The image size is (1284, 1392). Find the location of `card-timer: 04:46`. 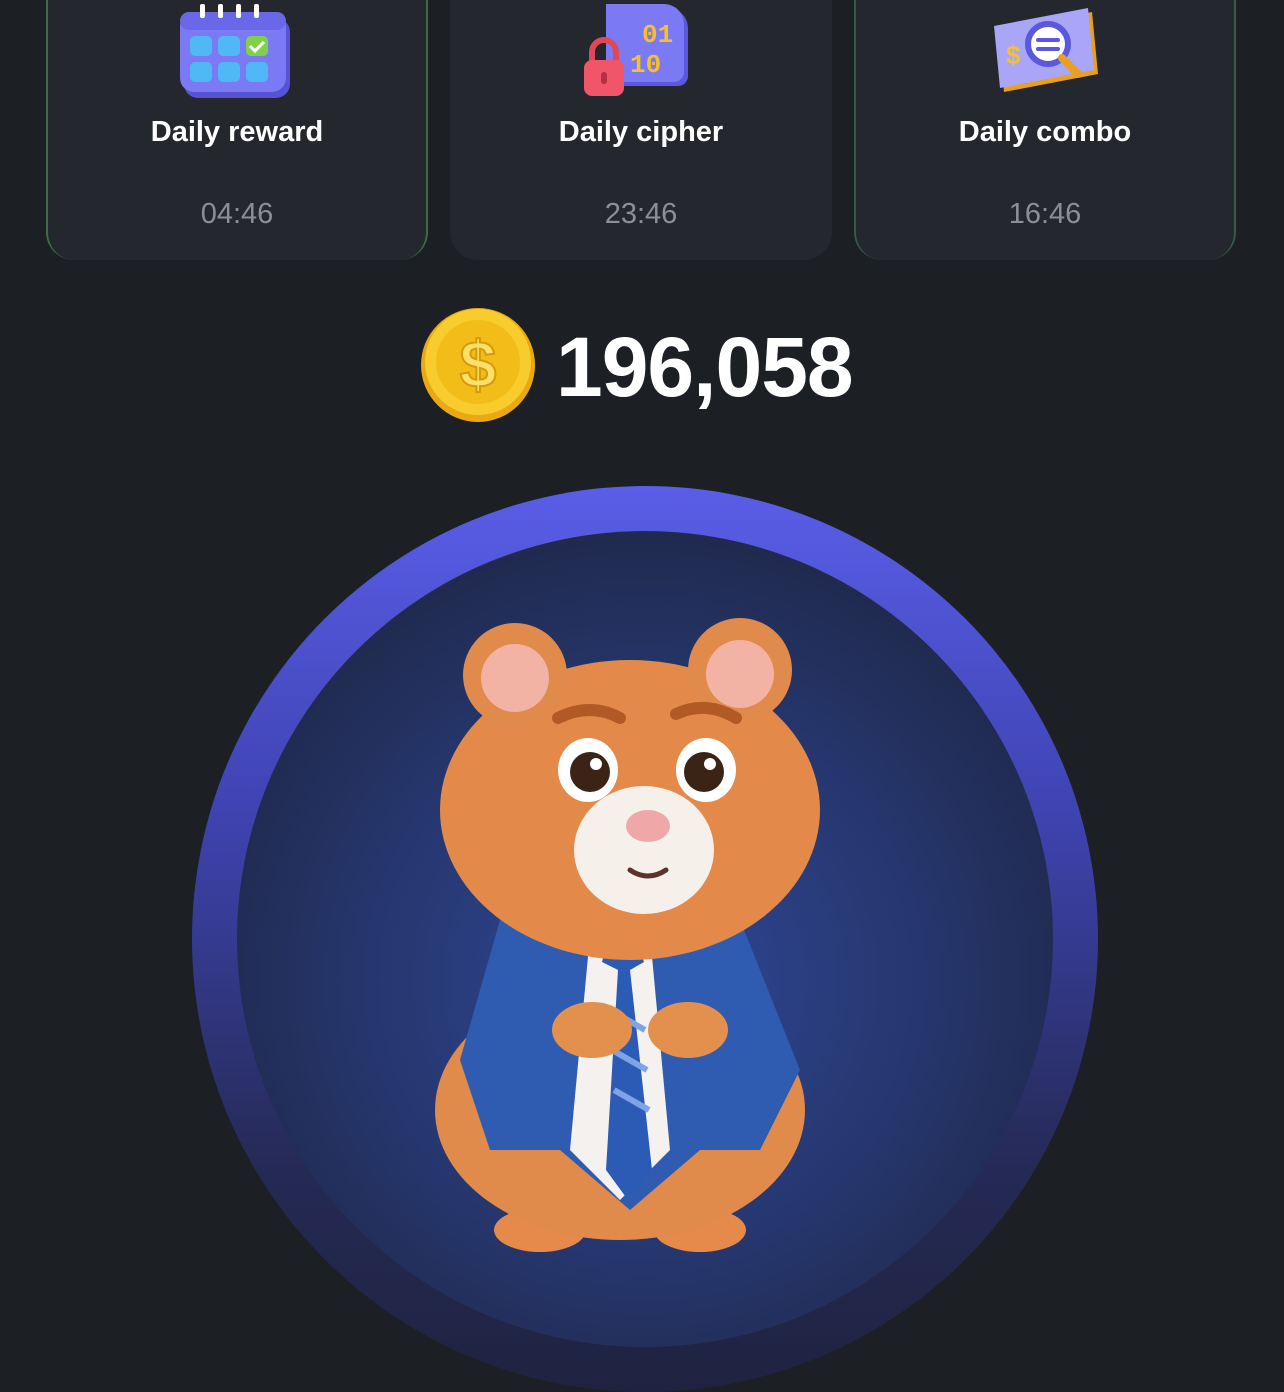

card-timer: 04:46 is located at coordinates (237, 214).